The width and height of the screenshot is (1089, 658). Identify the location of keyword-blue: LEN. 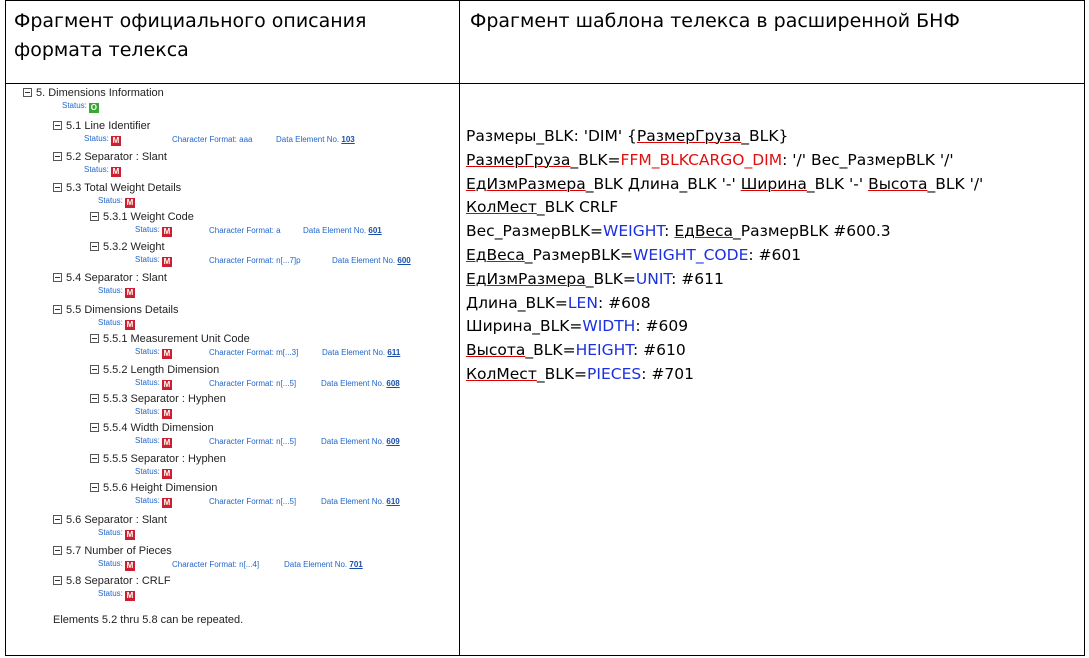
(582, 302).